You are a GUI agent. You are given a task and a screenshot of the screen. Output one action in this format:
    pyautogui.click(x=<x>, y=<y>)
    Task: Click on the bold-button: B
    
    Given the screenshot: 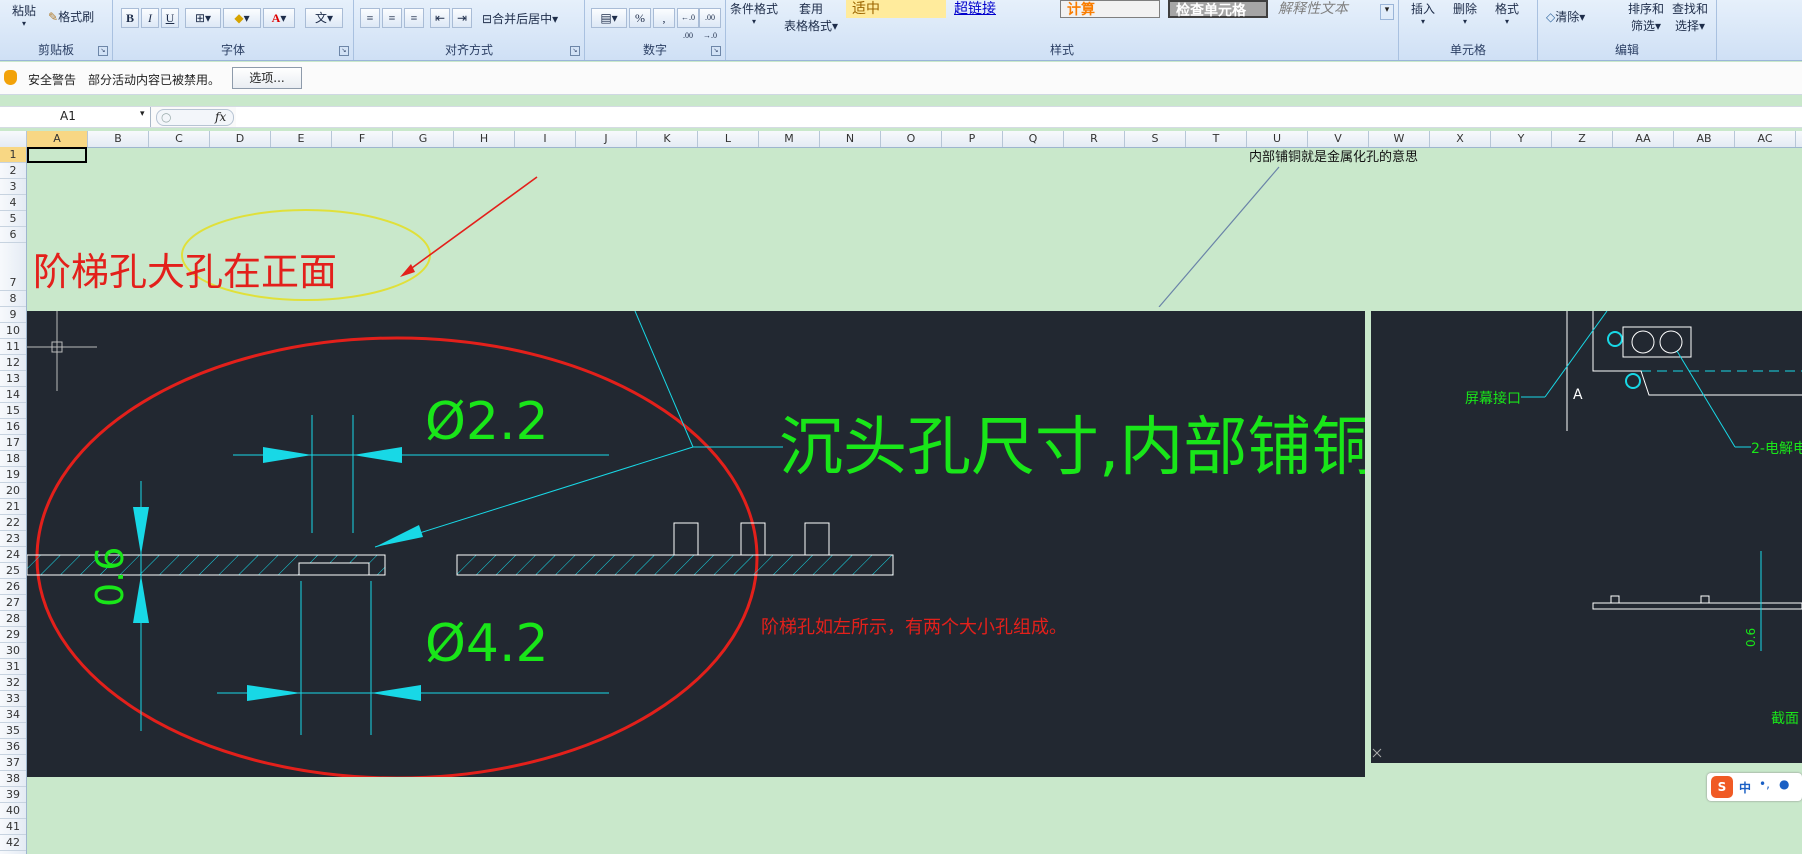 What is the action you would take?
    pyautogui.click(x=130, y=18)
    